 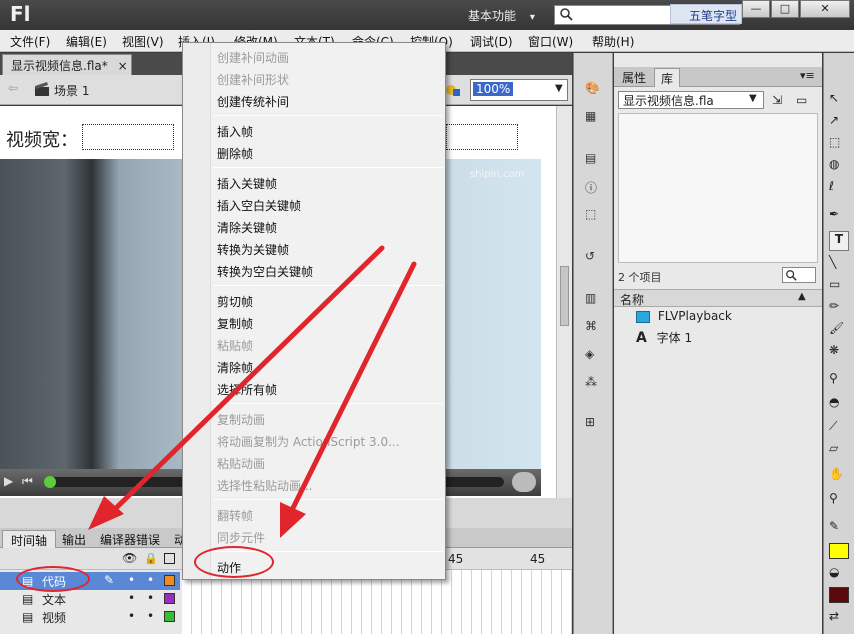 What do you see at coordinates (151, 558) in the screenshot?
I see `lock-icon: 🔒` at bounding box center [151, 558].